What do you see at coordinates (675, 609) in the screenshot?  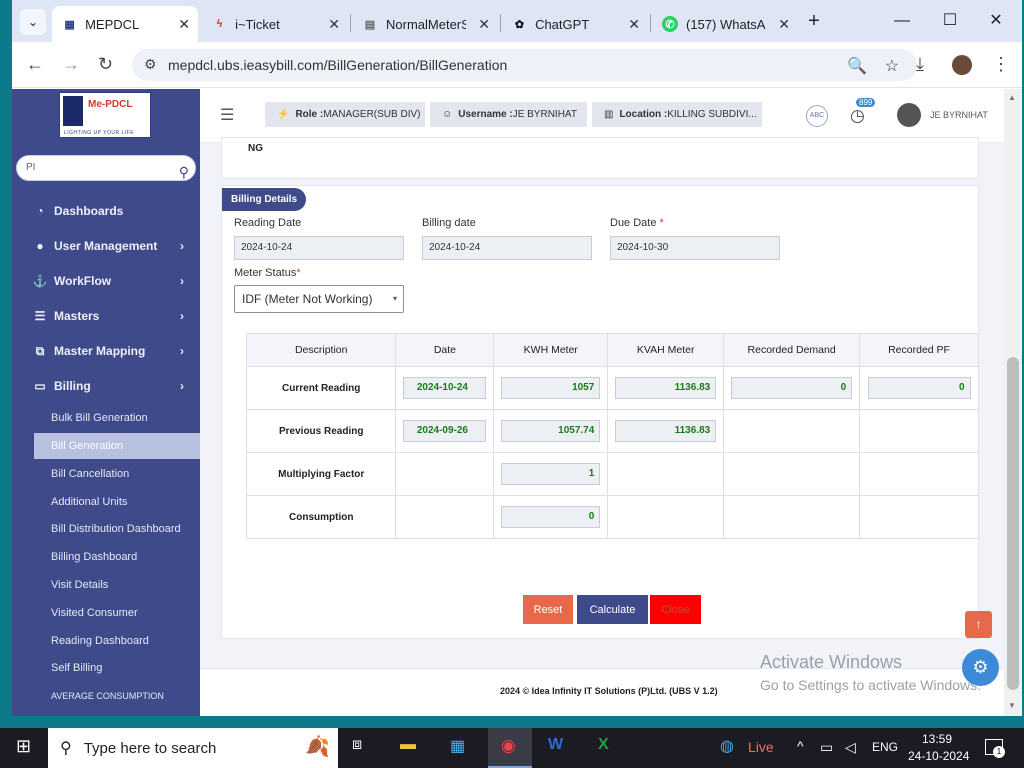 I see `close-button: Close` at bounding box center [675, 609].